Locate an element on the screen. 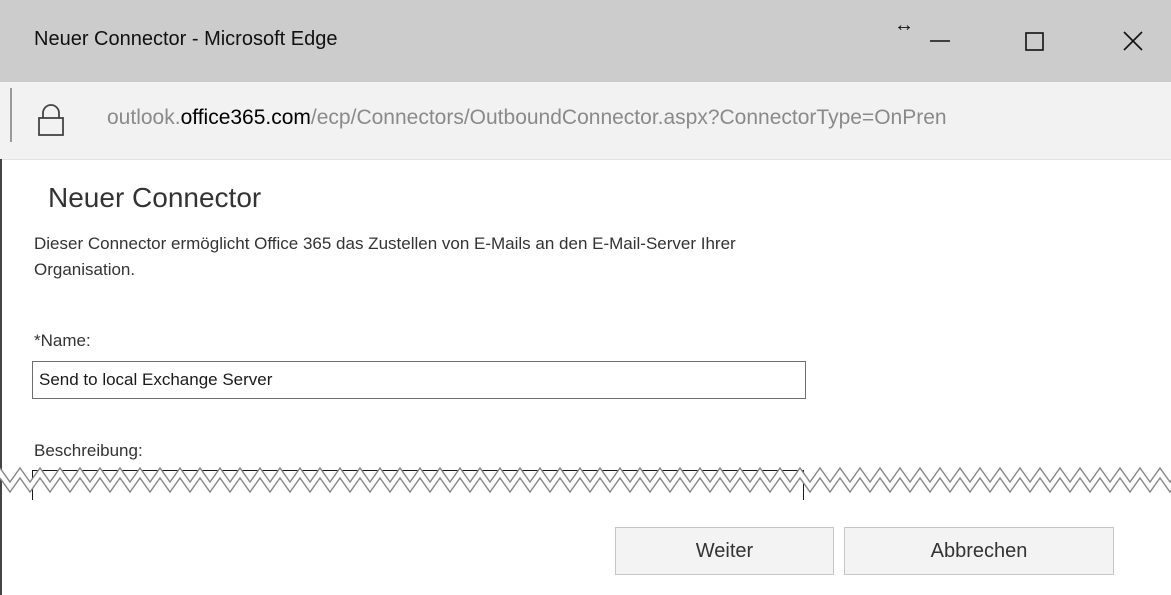 This screenshot has height=595, width=1171. name-input is located at coordinates (419, 380).